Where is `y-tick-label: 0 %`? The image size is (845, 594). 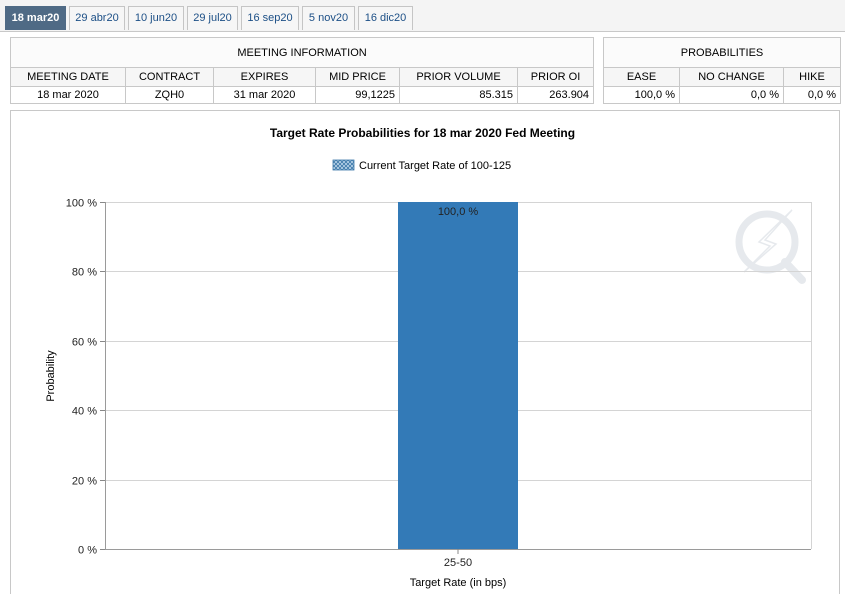
y-tick-label: 0 % is located at coordinates (87, 551).